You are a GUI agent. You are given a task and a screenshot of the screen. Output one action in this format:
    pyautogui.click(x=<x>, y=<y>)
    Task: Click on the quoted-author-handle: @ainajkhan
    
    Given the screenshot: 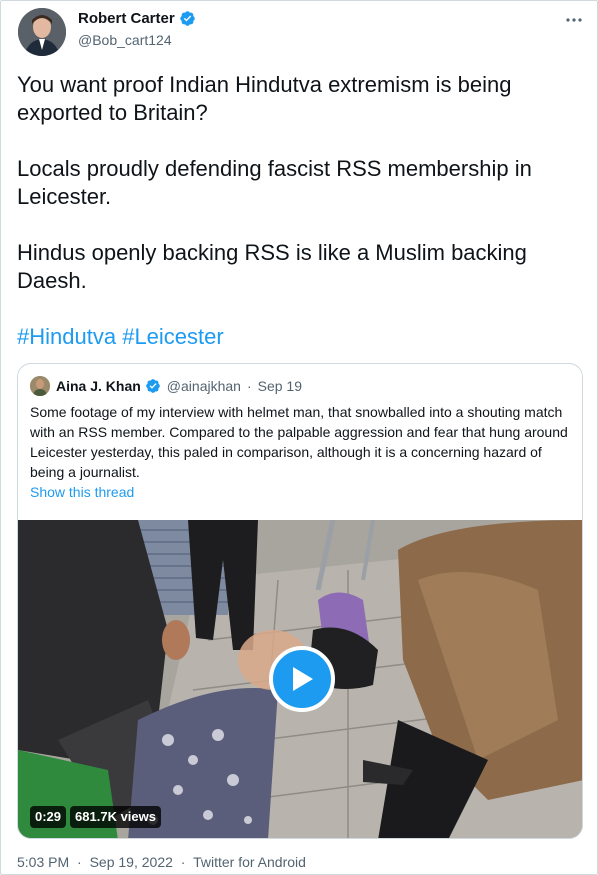 What is the action you would take?
    pyautogui.click(x=204, y=386)
    